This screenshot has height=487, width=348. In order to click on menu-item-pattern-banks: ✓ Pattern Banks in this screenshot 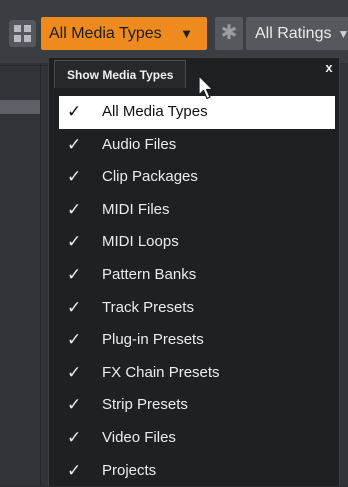, I will do `click(197, 275)`.